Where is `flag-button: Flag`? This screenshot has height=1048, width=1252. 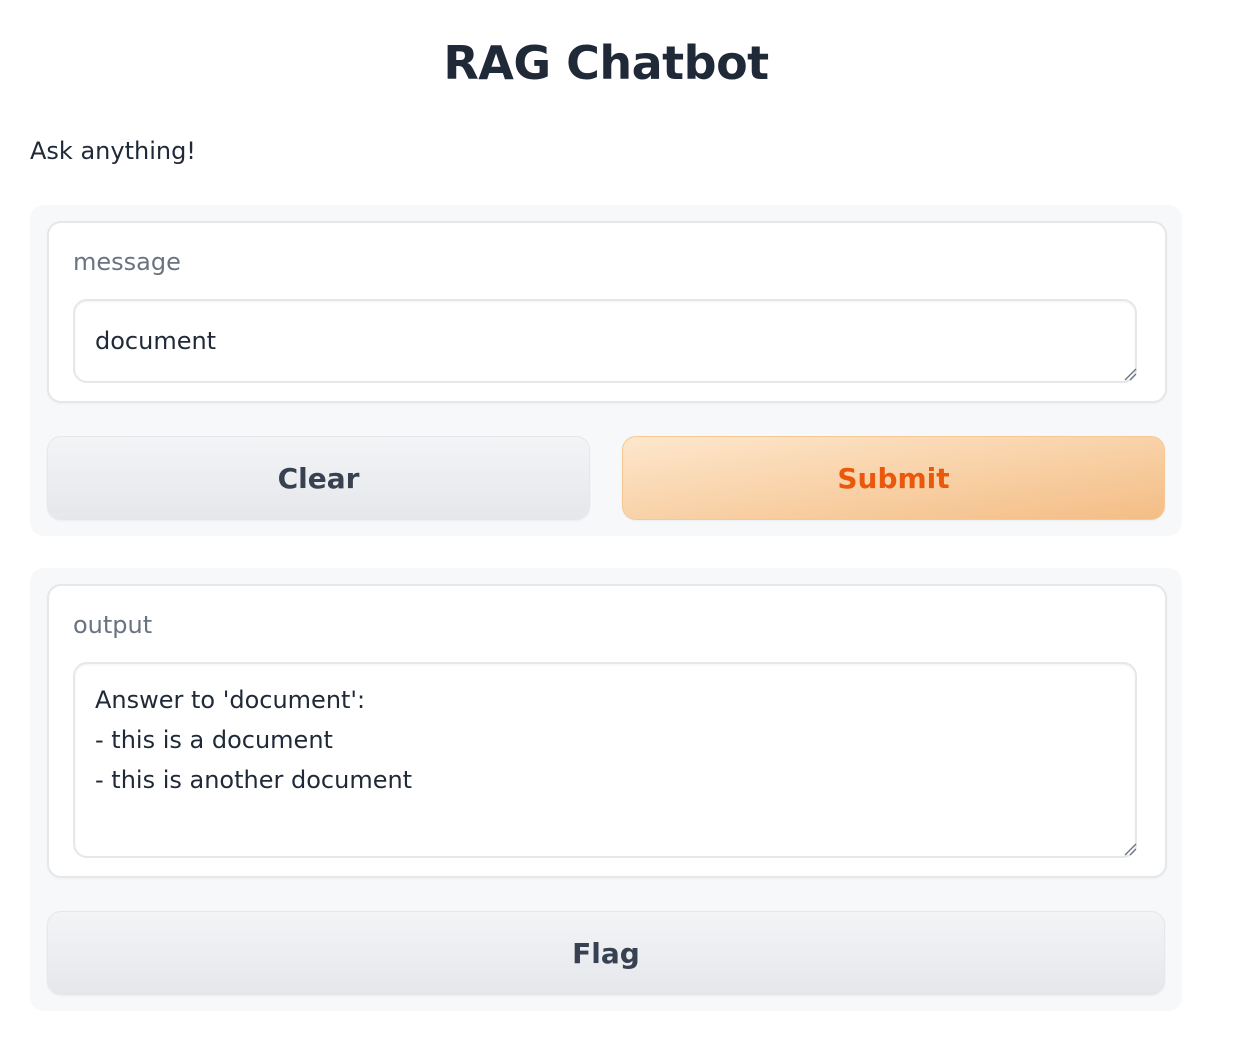 flag-button: Flag is located at coordinates (606, 953).